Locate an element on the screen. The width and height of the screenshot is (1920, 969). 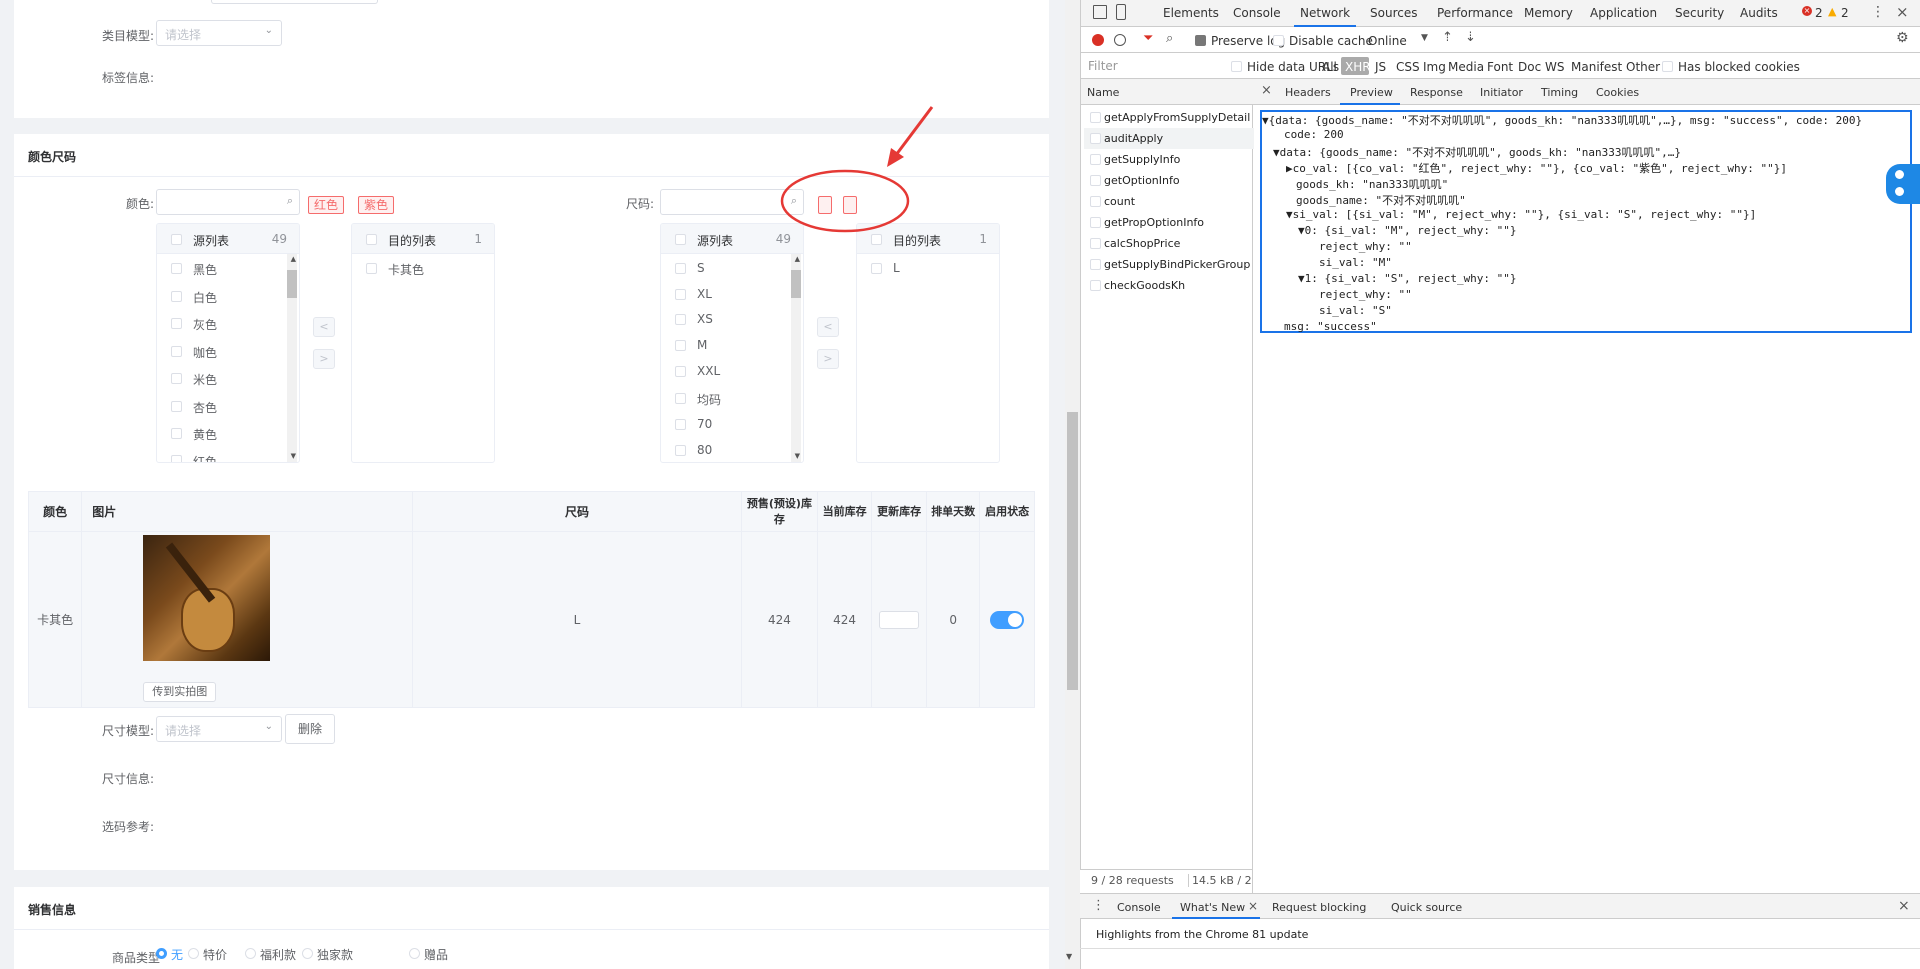
color-tag-purple: 紫色 is located at coordinates (376, 205).